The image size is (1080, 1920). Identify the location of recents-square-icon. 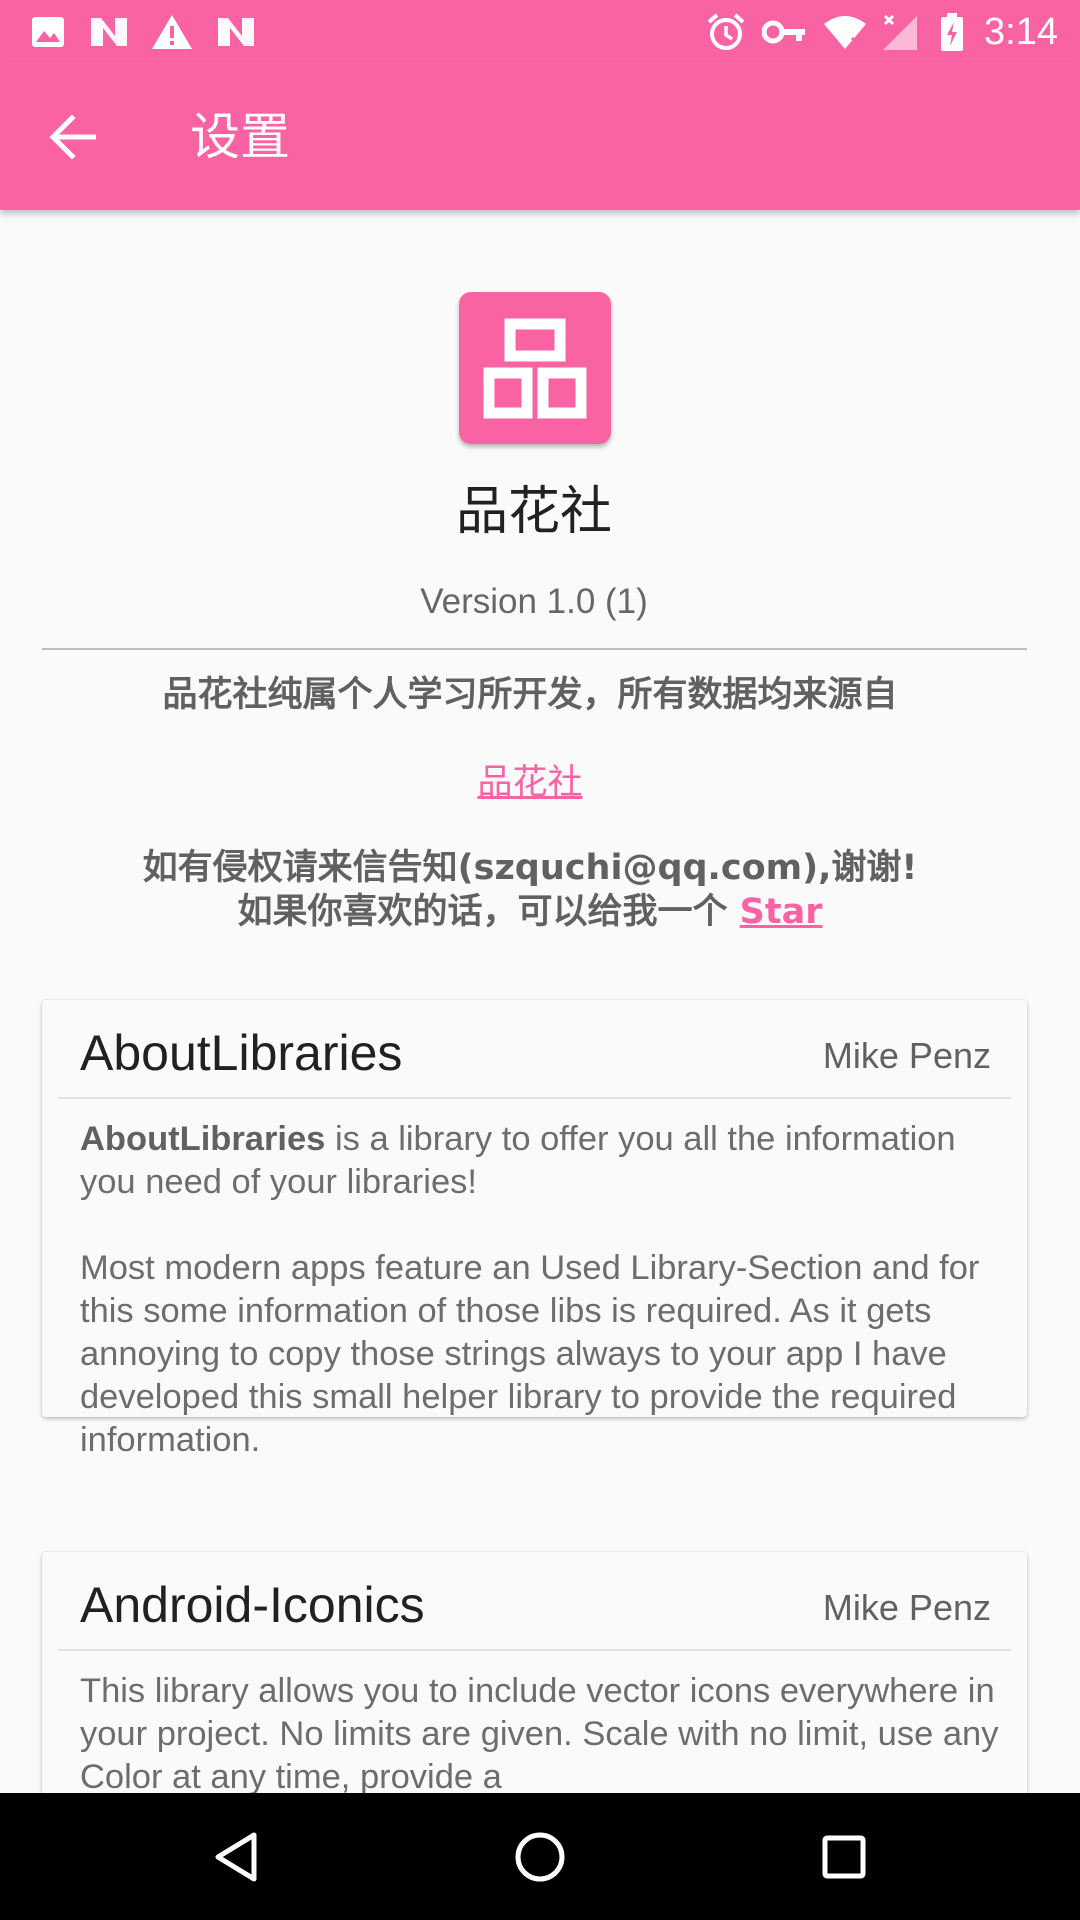
(844, 1857).